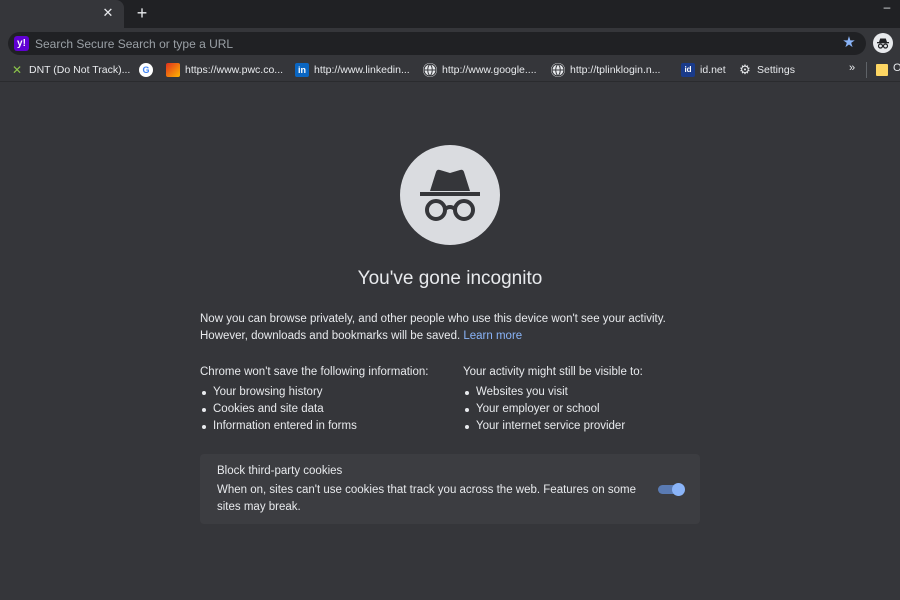  Describe the element at coordinates (142, 13) in the screenshot. I see `new-tab-button: +` at that location.